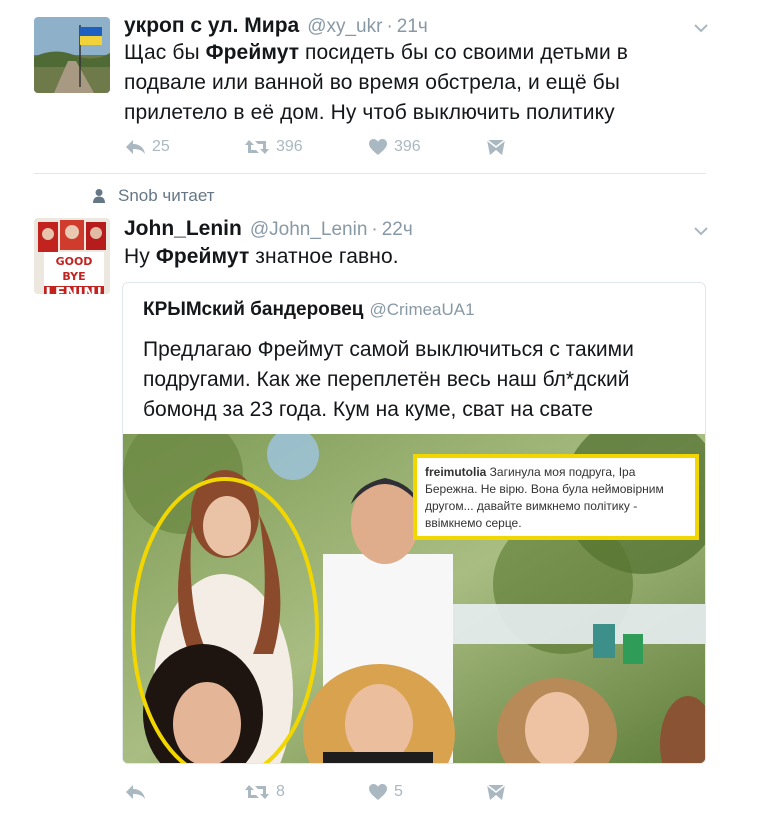  What do you see at coordinates (161, 146) in the screenshot?
I see `reply-count: 25` at bounding box center [161, 146].